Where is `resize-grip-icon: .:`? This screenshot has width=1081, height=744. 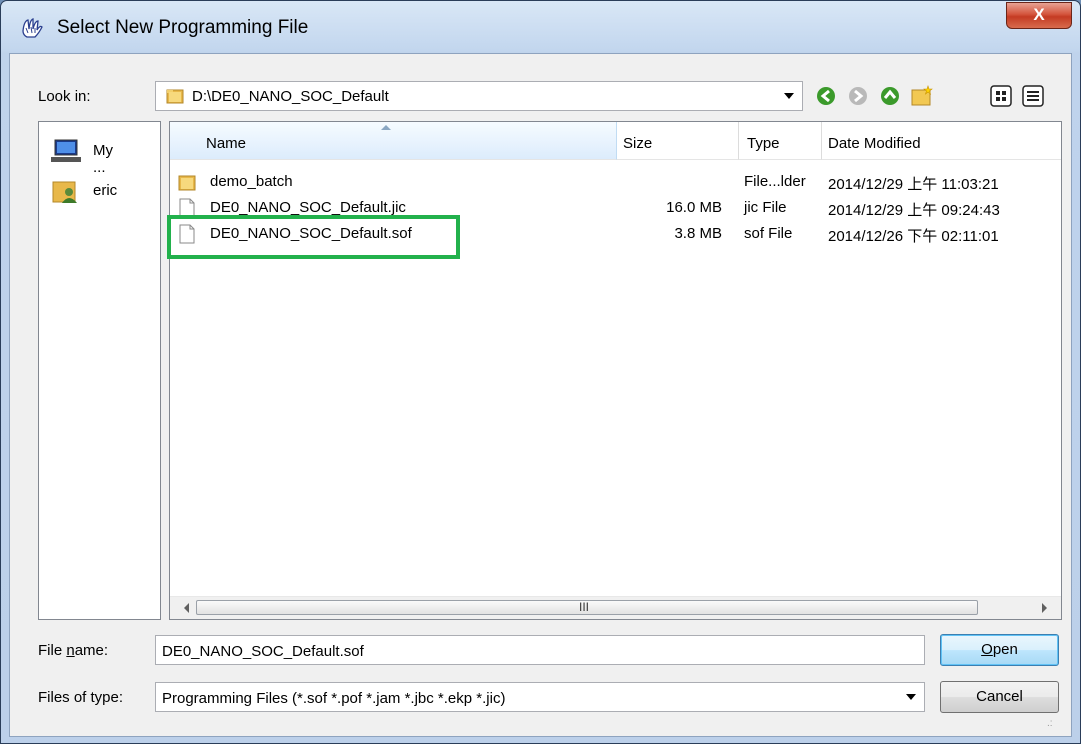
resize-grip-icon: .: is located at coordinates (1050, 723).